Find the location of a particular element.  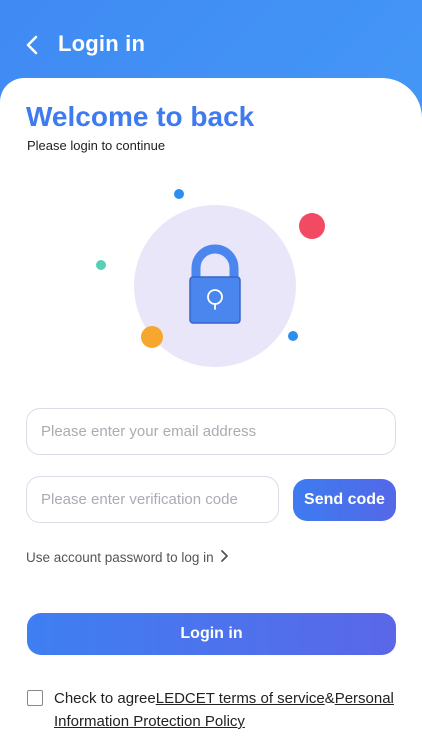

login-button: Login in is located at coordinates (211, 634).